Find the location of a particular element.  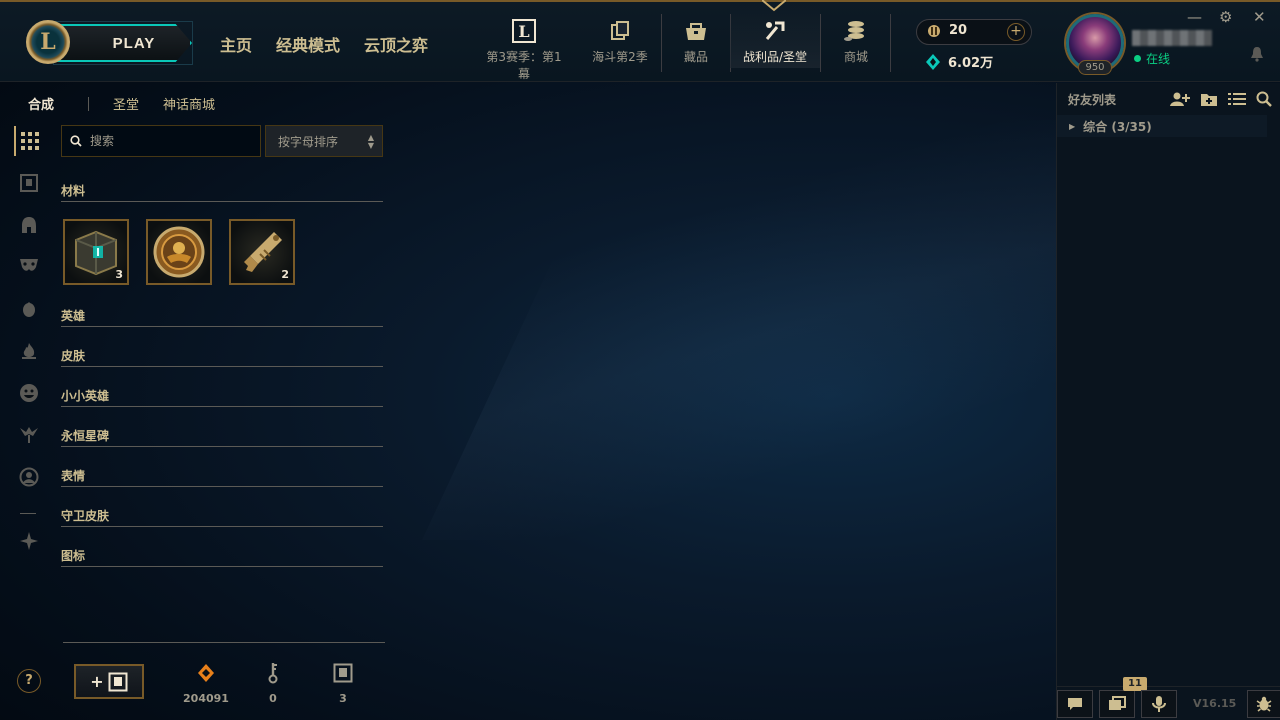

missions-icon is located at coordinates (1117, 703).